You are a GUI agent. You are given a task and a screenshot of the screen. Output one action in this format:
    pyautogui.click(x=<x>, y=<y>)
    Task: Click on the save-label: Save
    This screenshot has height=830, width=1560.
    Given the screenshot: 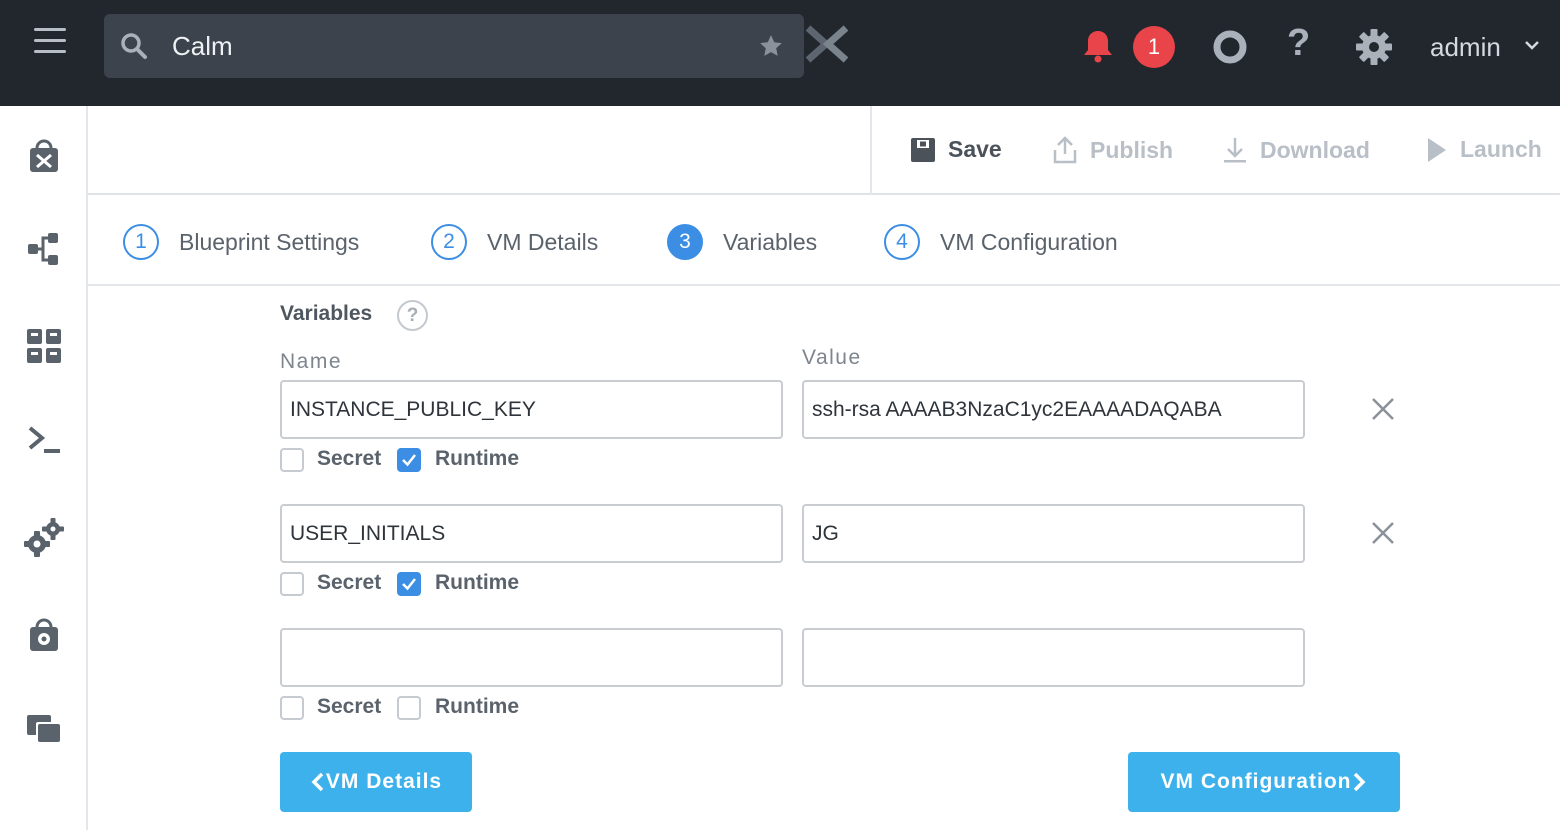 What is the action you would take?
    pyautogui.click(x=975, y=149)
    